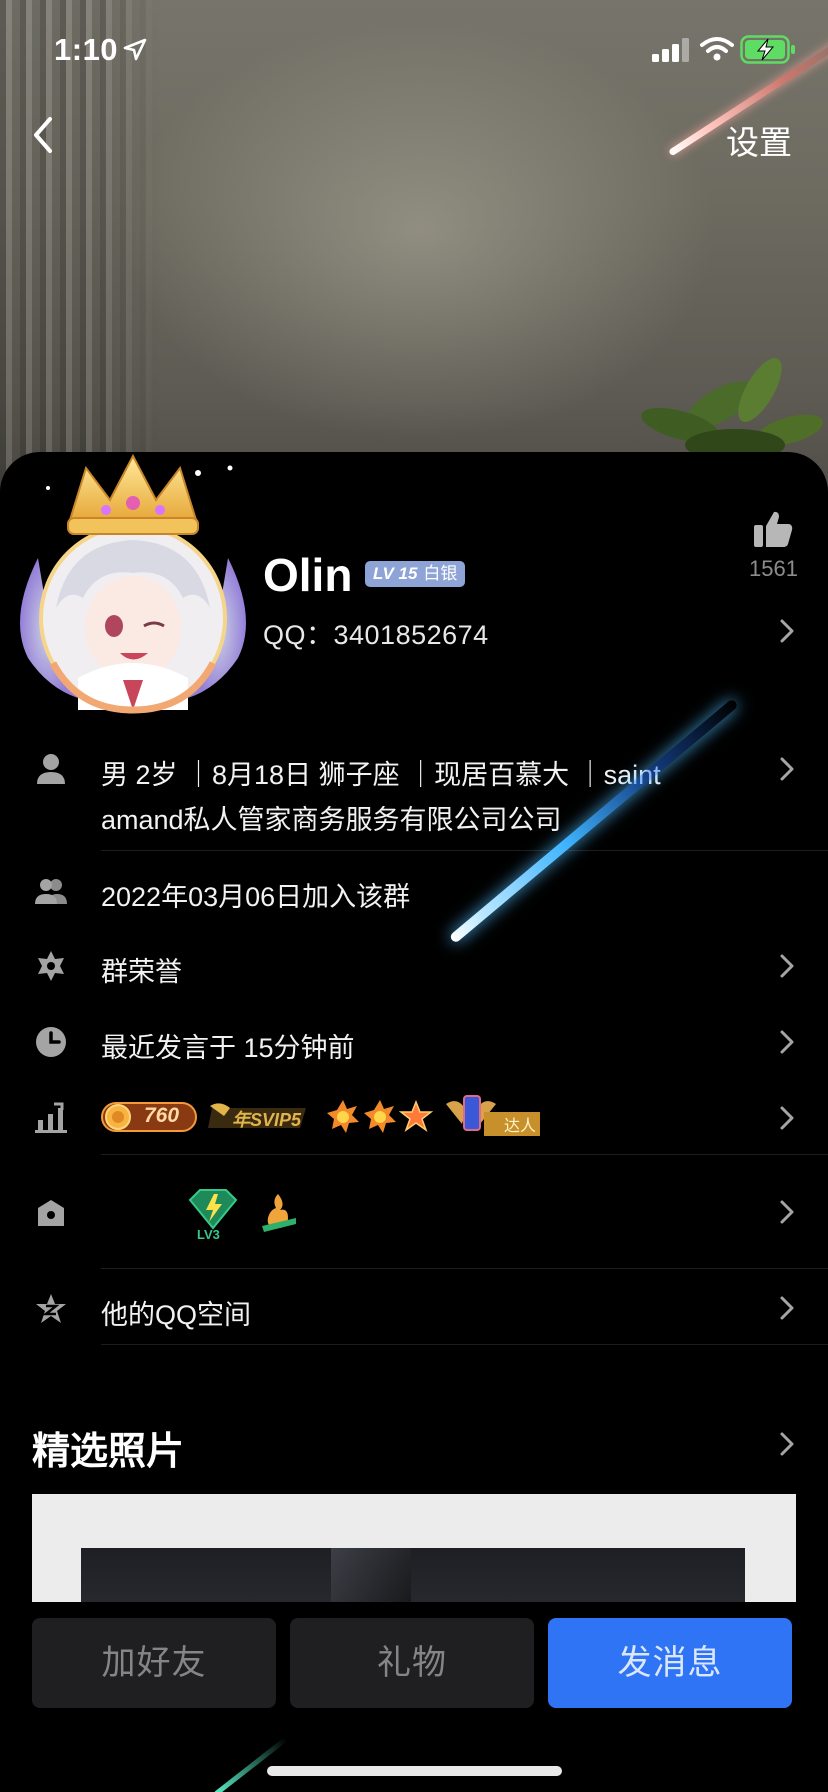 The height and width of the screenshot is (1792, 828). Describe the element at coordinates (108, 1452) in the screenshot. I see `section-title-featured-photos: 精选照片` at that location.